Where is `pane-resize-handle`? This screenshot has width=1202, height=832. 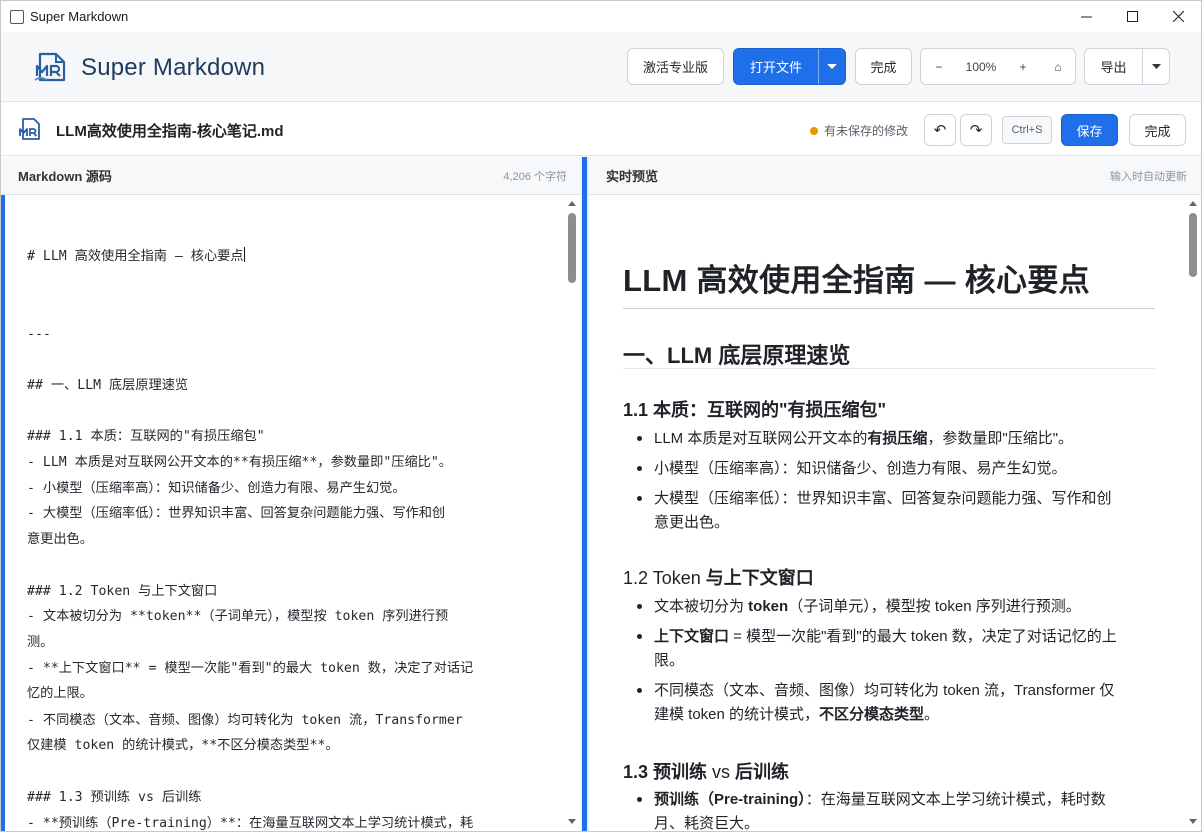
pane-resize-handle is located at coordinates (585, 494).